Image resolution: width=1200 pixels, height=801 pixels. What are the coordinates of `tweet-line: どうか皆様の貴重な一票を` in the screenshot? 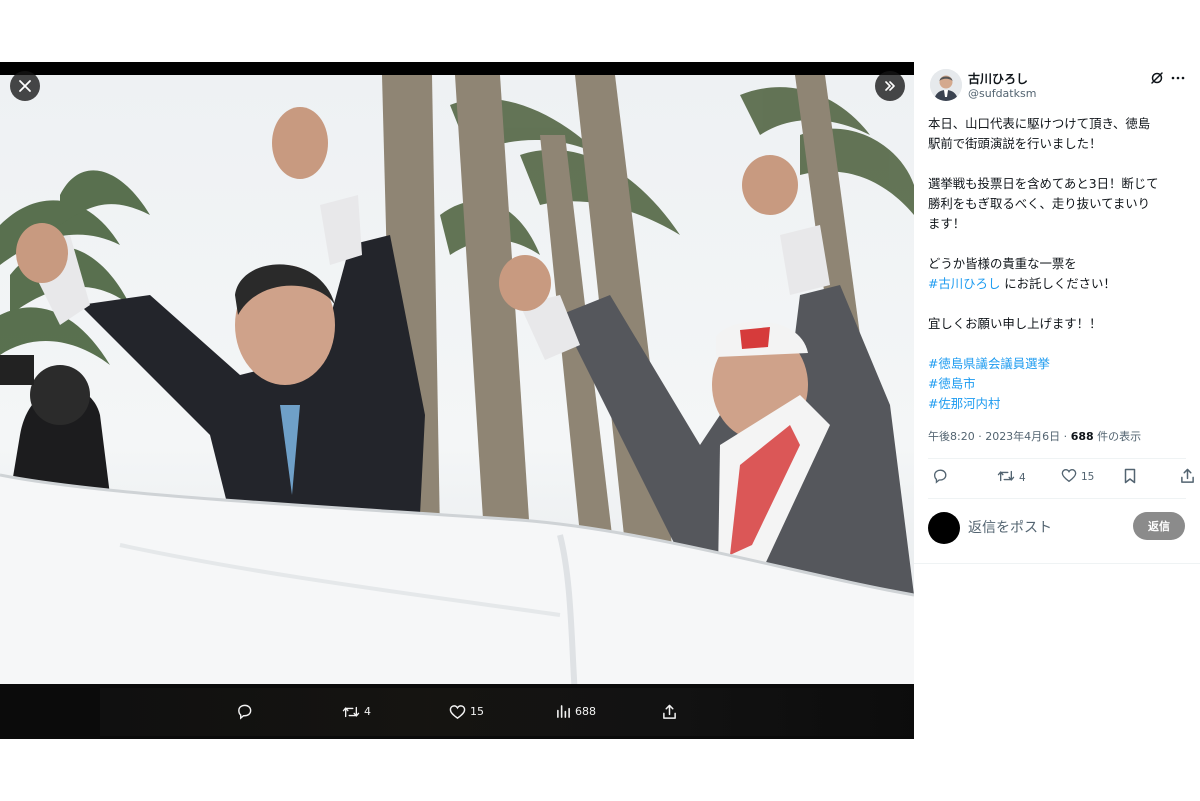 It's located at (1002, 263).